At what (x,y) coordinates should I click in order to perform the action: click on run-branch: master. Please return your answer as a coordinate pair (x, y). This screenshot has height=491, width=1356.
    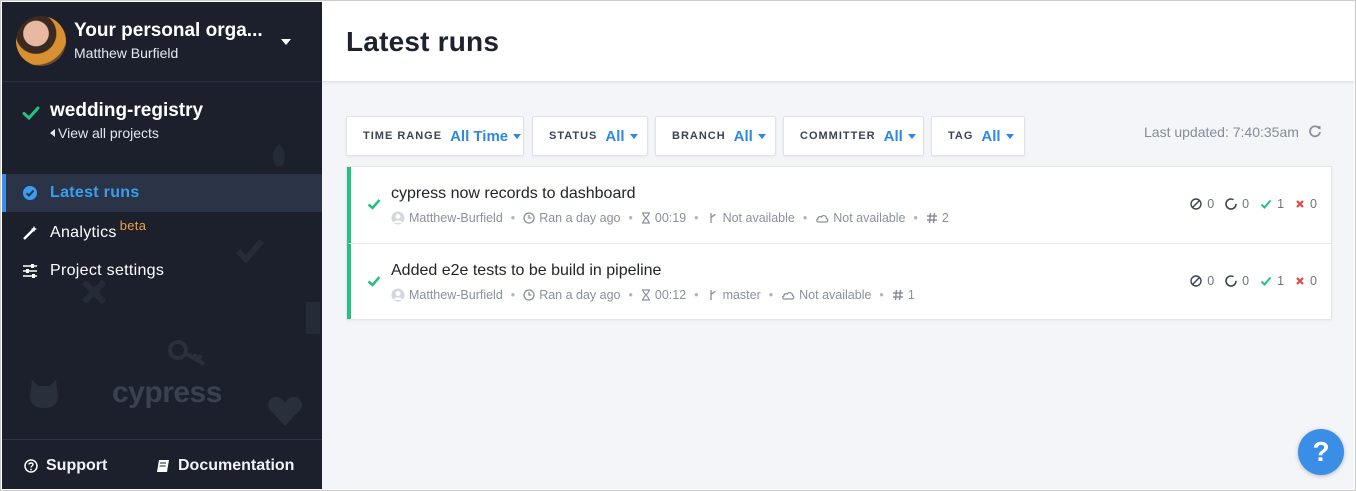
    Looking at the image, I should click on (734, 295).